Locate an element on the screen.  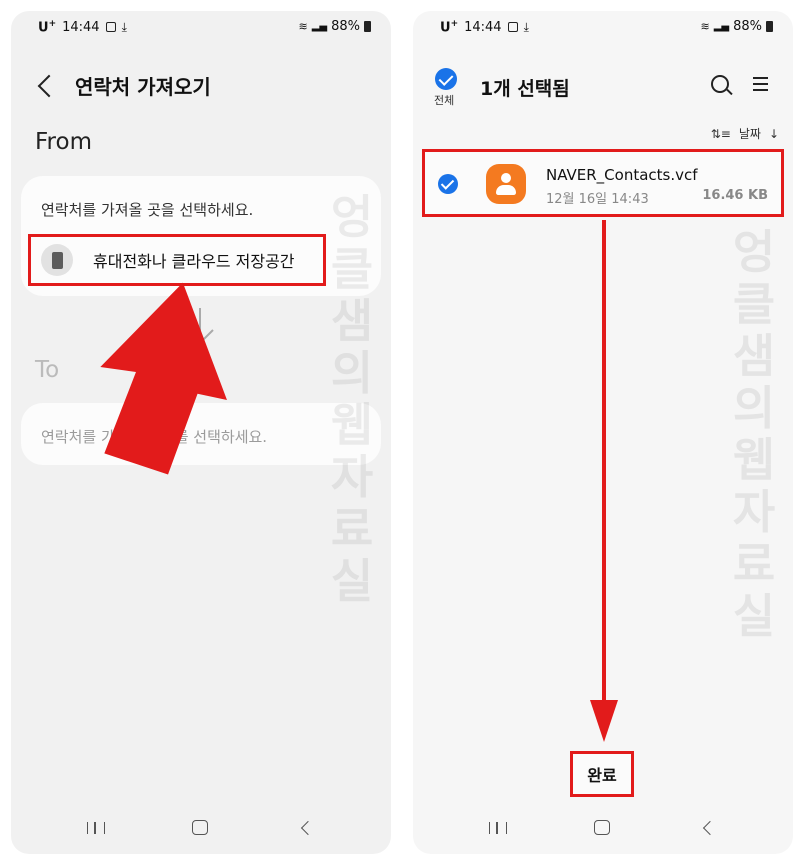
file-name: NAVER_Contacts.vcf is located at coordinates (622, 175).